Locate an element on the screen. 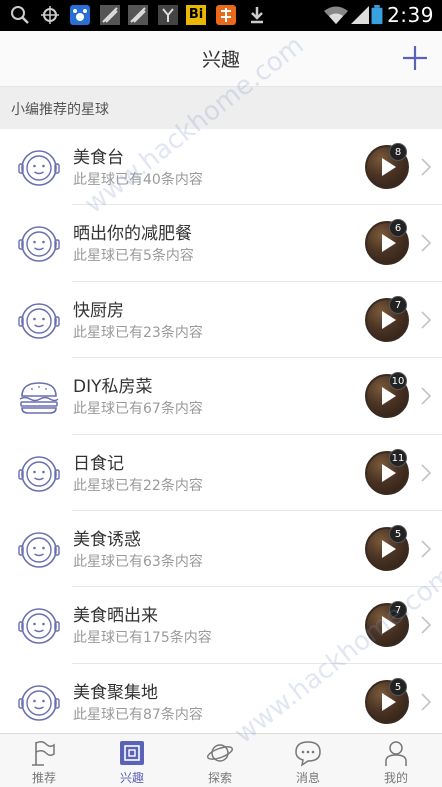 The height and width of the screenshot is (787, 442). planet-content-count: 此星球已有175条内容 is located at coordinates (142, 638).